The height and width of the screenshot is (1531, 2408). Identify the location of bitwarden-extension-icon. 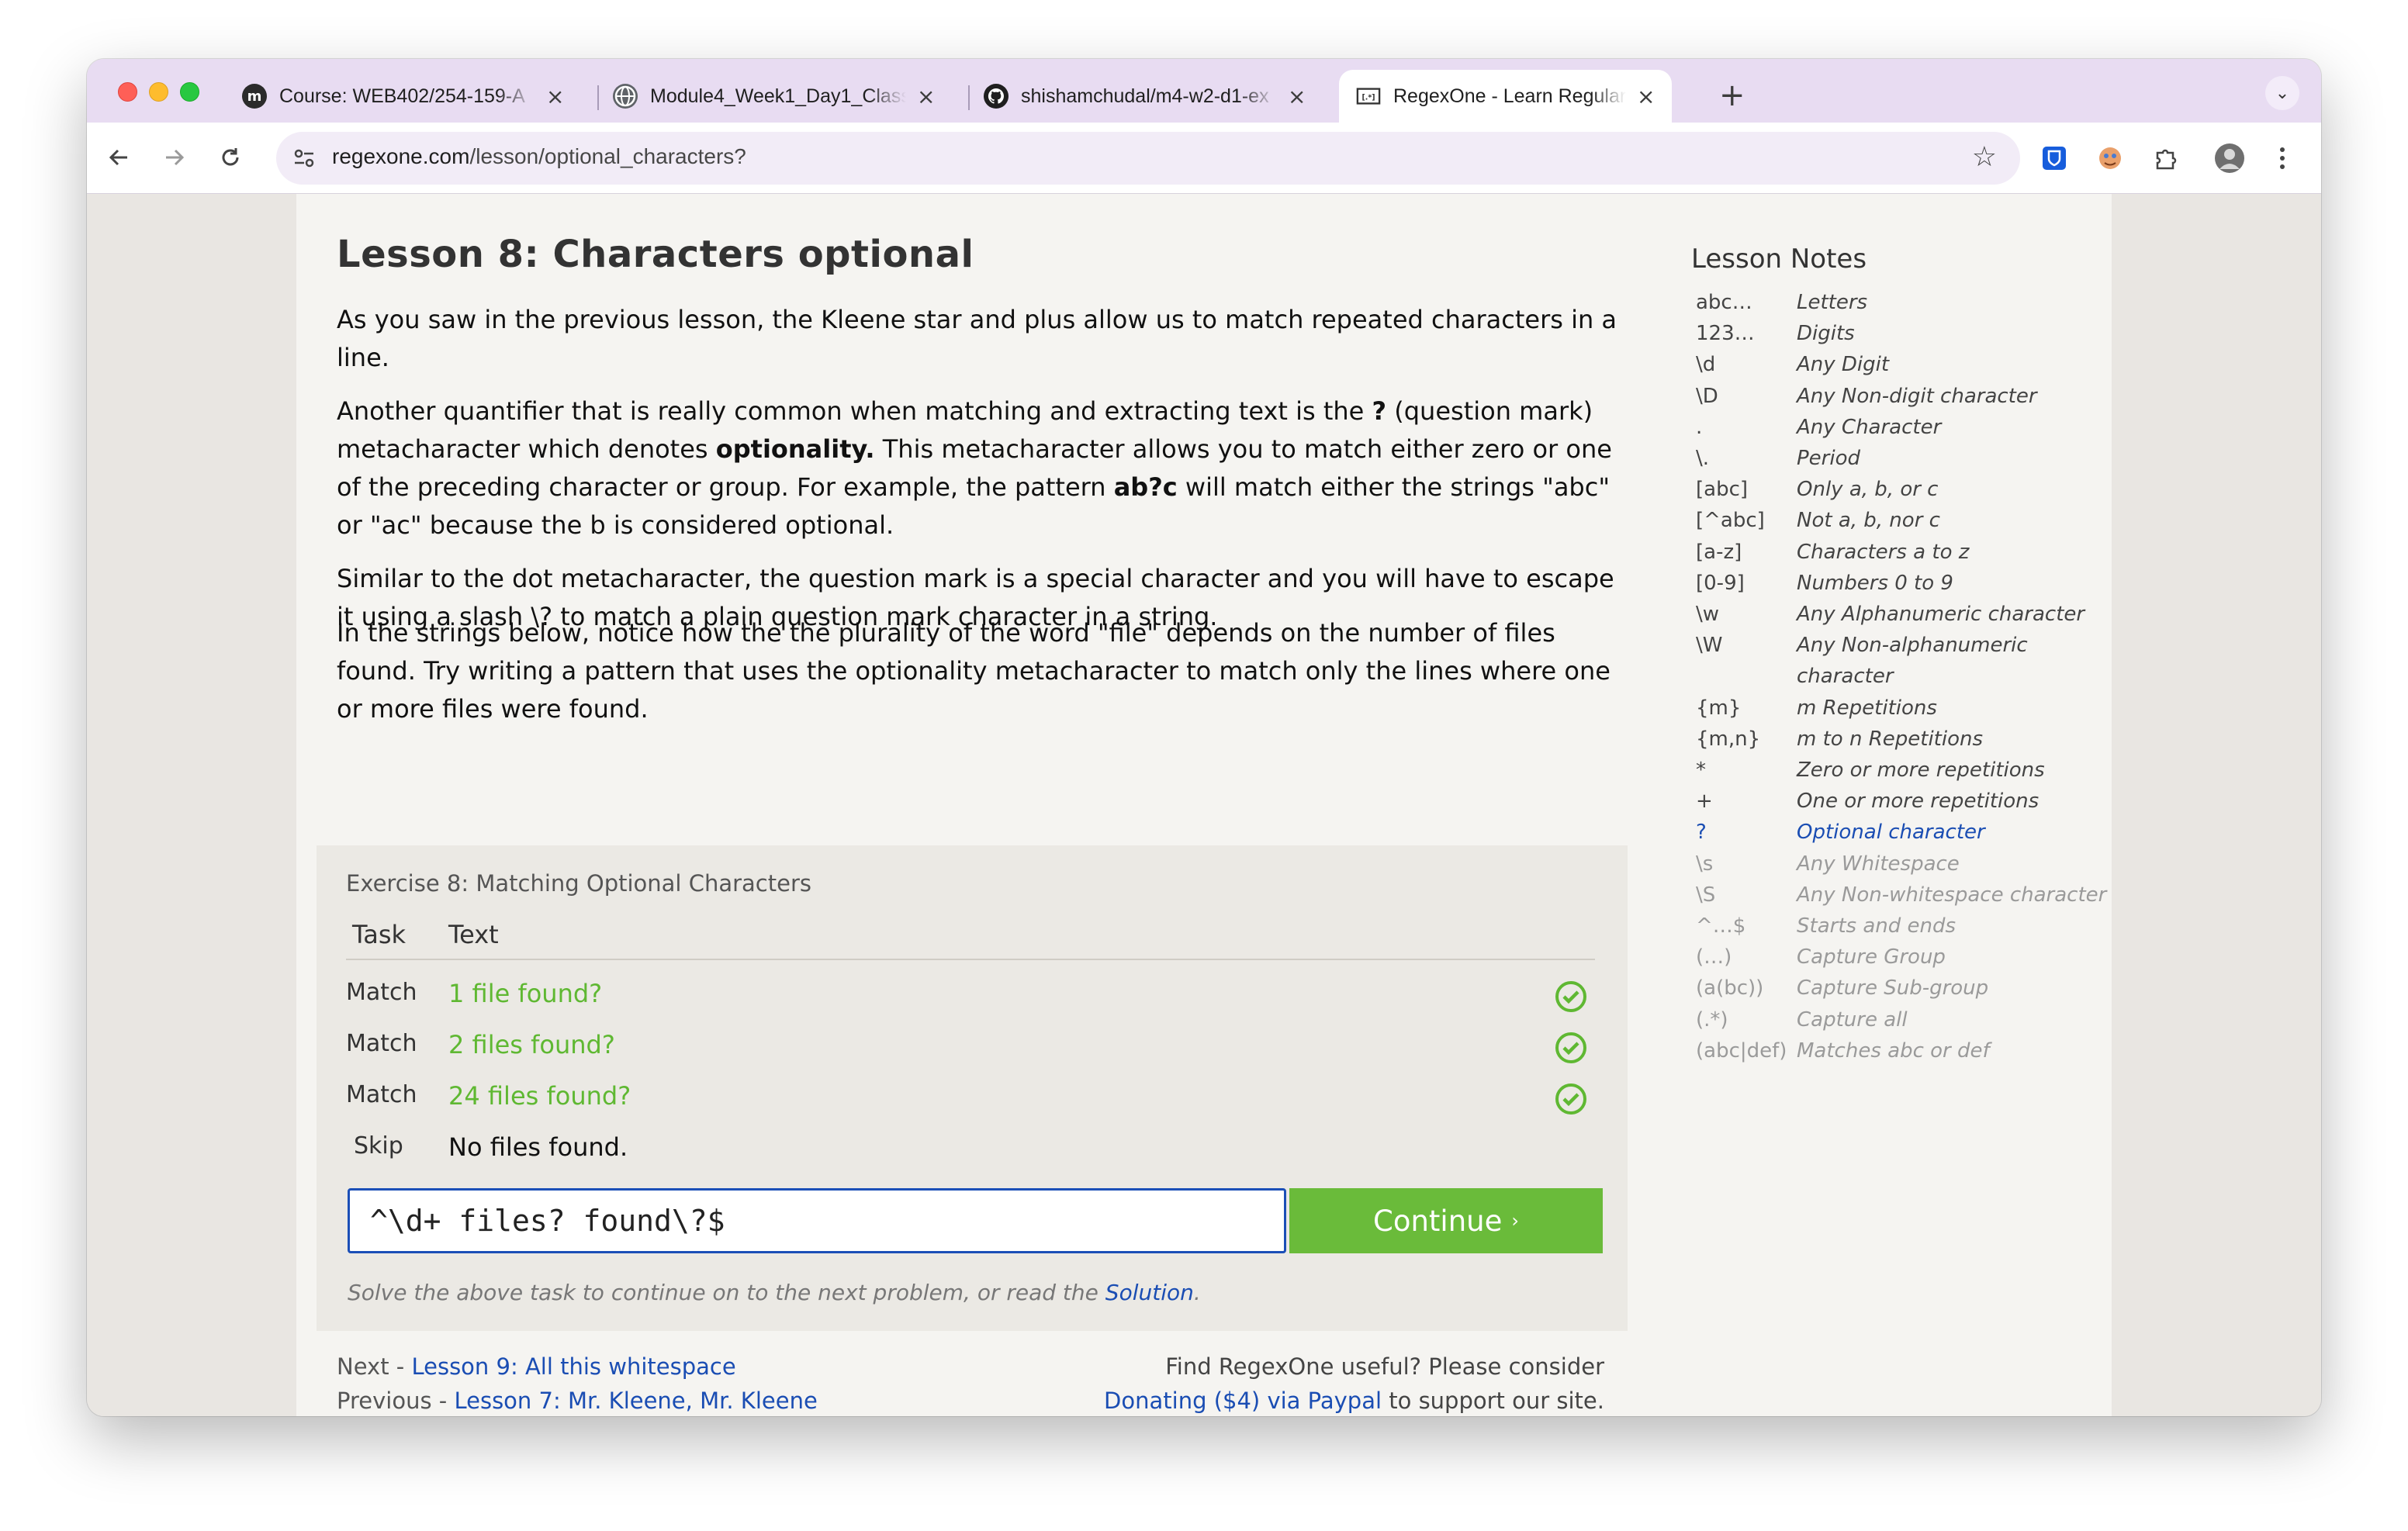
(2054, 158).